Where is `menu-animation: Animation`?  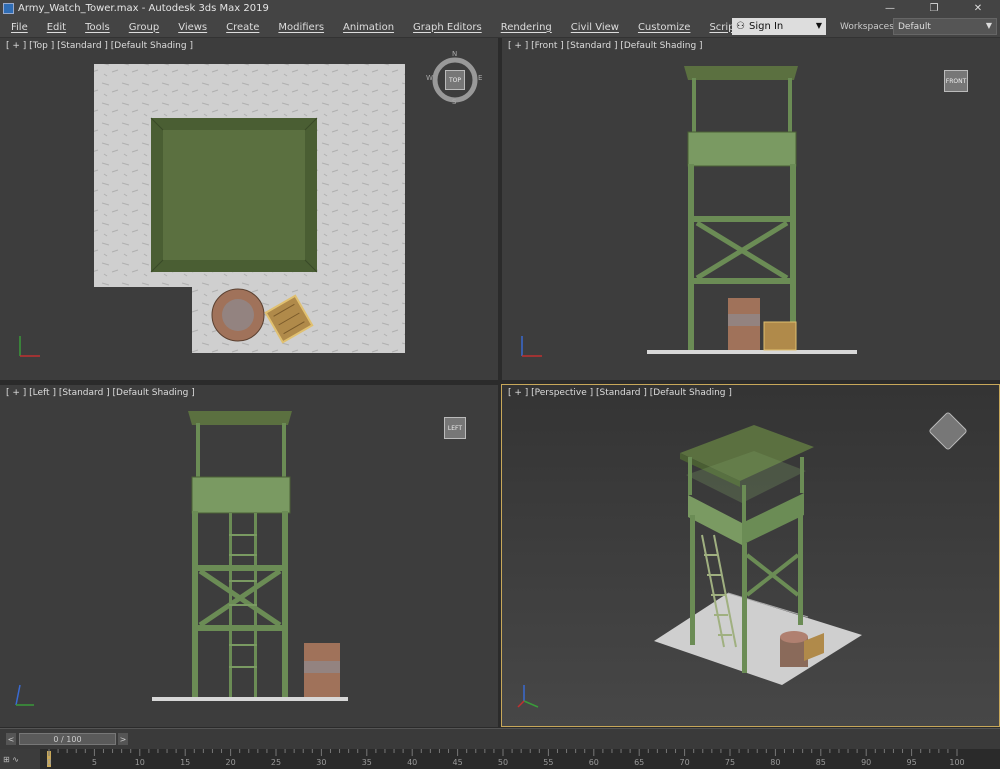 menu-animation: Animation is located at coordinates (368, 27).